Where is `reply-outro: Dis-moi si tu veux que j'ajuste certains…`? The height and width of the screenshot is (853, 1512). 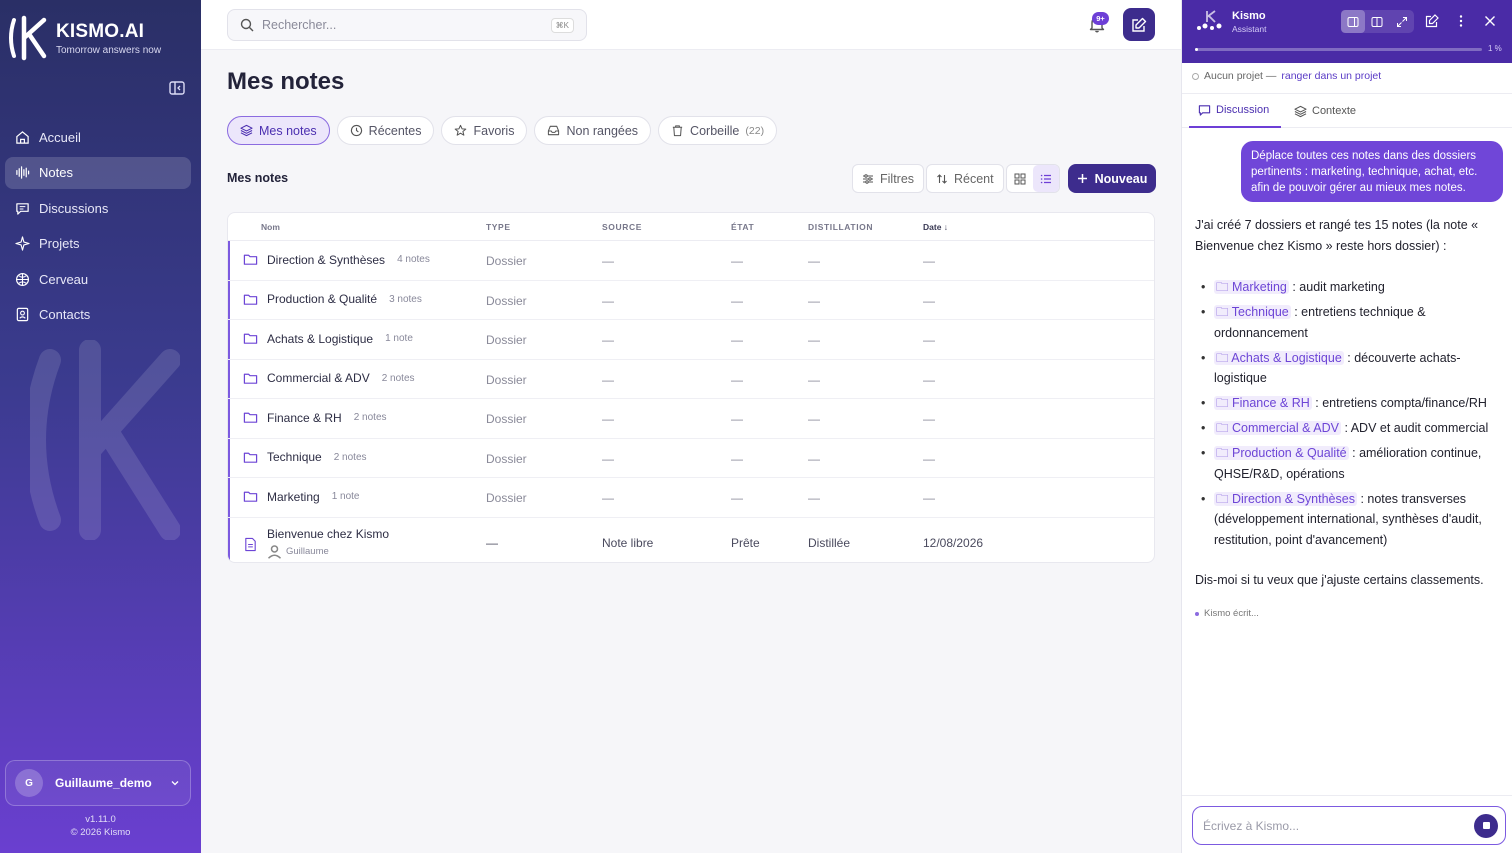
reply-outro: Dis-moi si tu veux que j'ajuste certains… is located at coordinates (1339, 580).